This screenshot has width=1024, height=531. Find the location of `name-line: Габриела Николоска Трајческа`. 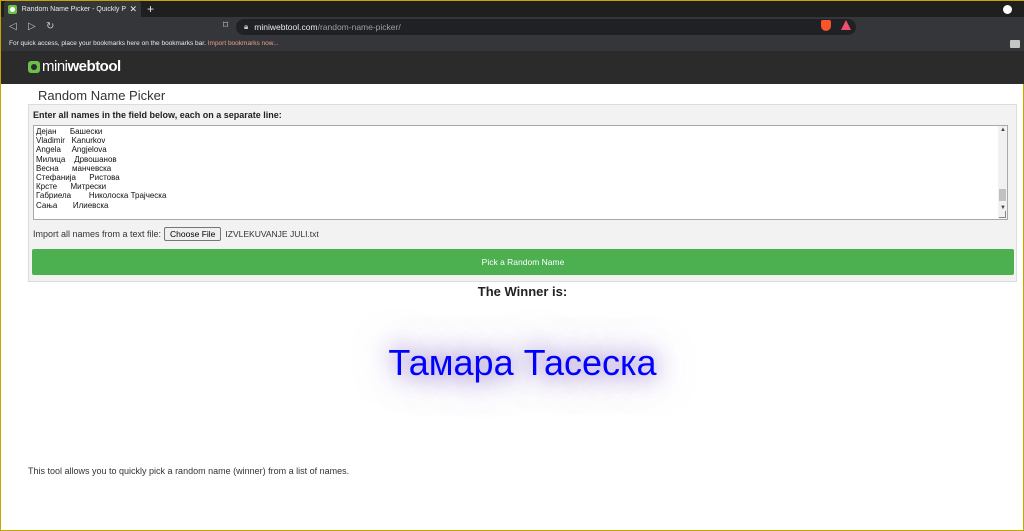

name-line: Габриела Николоска Трајческа is located at coordinates (101, 196).